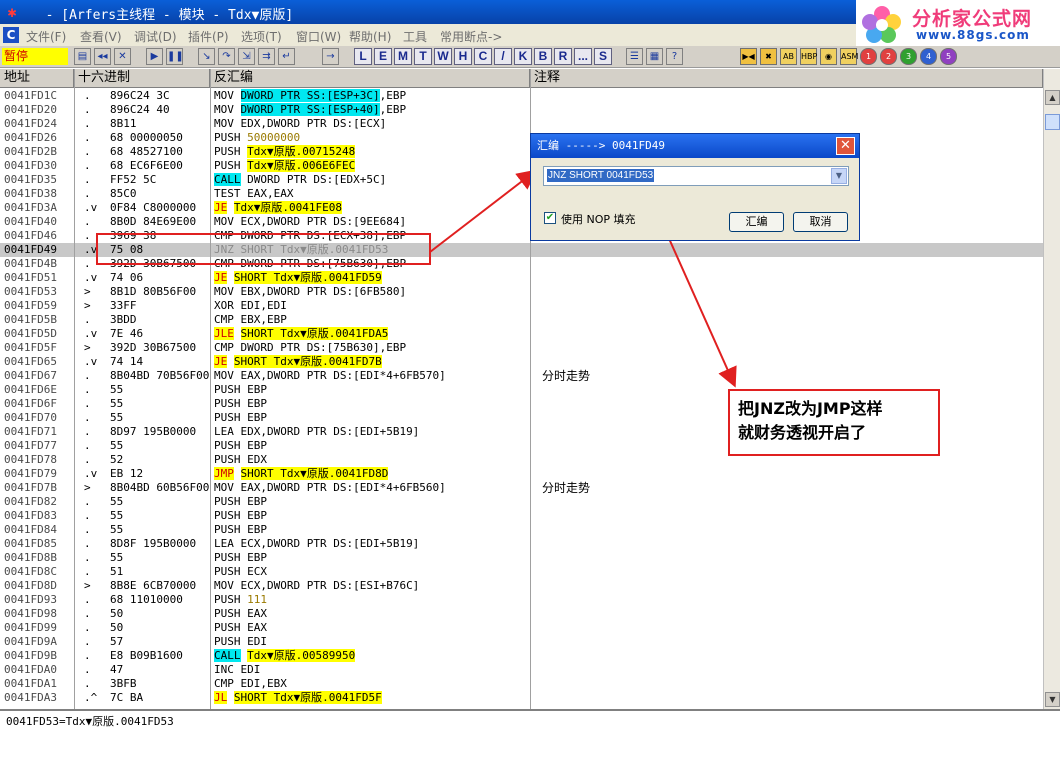  I want to click on plugin-asm-icon: ASM, so click(849, 56).